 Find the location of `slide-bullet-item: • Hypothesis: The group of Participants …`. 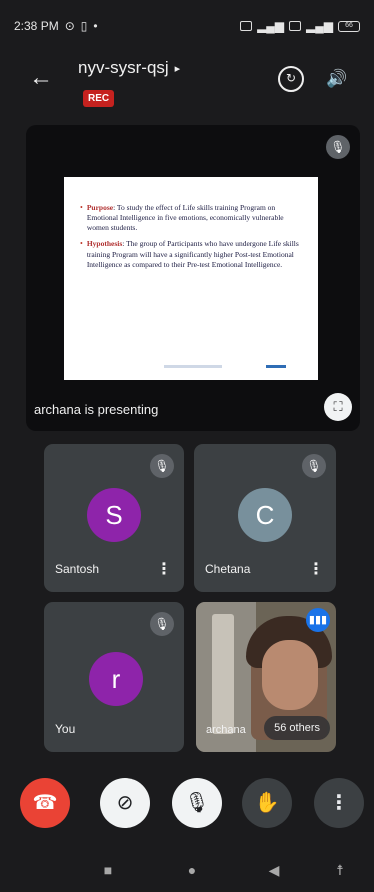

slide-bullet-item: • Hypothesis: The group of Participants … is located at coordinates (190, 254).